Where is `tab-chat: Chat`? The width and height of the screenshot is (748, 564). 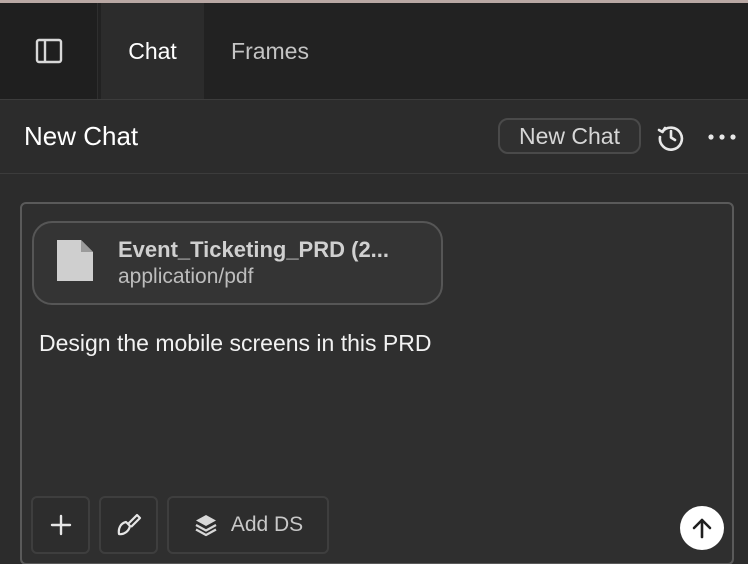 tab-chat: Chat is located at coordinates (152, 51).